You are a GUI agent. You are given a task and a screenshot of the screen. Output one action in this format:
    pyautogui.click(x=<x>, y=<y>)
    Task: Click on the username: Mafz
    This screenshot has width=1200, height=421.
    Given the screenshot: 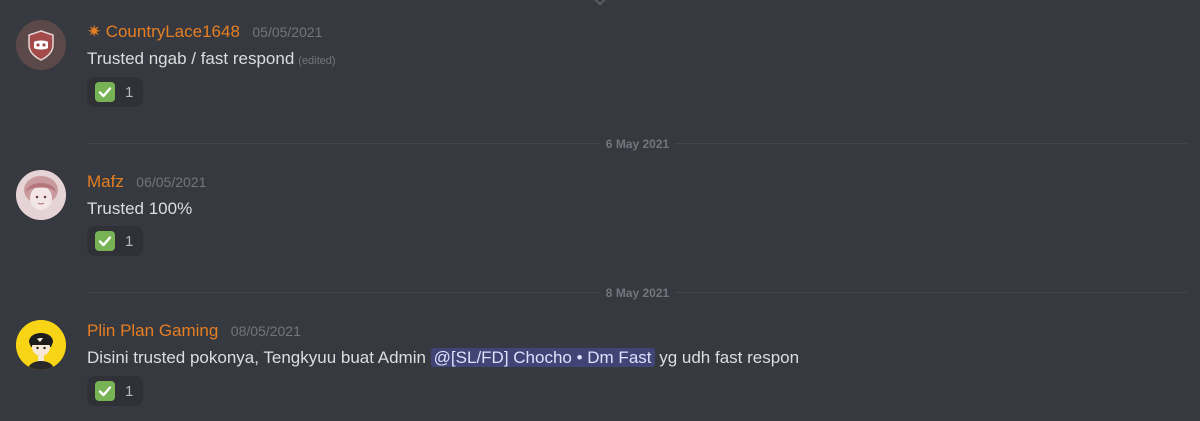 What is the action you would take?
    pyautogui.click(x=105, y=181)
    